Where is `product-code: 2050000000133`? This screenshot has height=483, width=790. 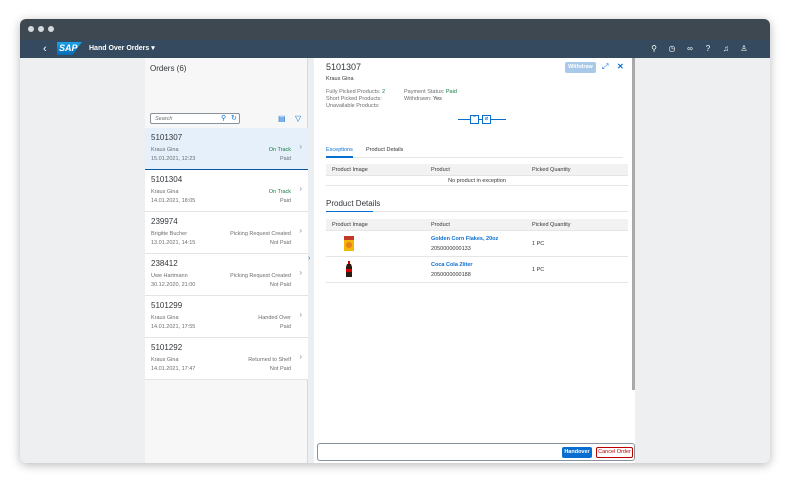
product-code: 2050000000133 is located at coordinates (451, 249).